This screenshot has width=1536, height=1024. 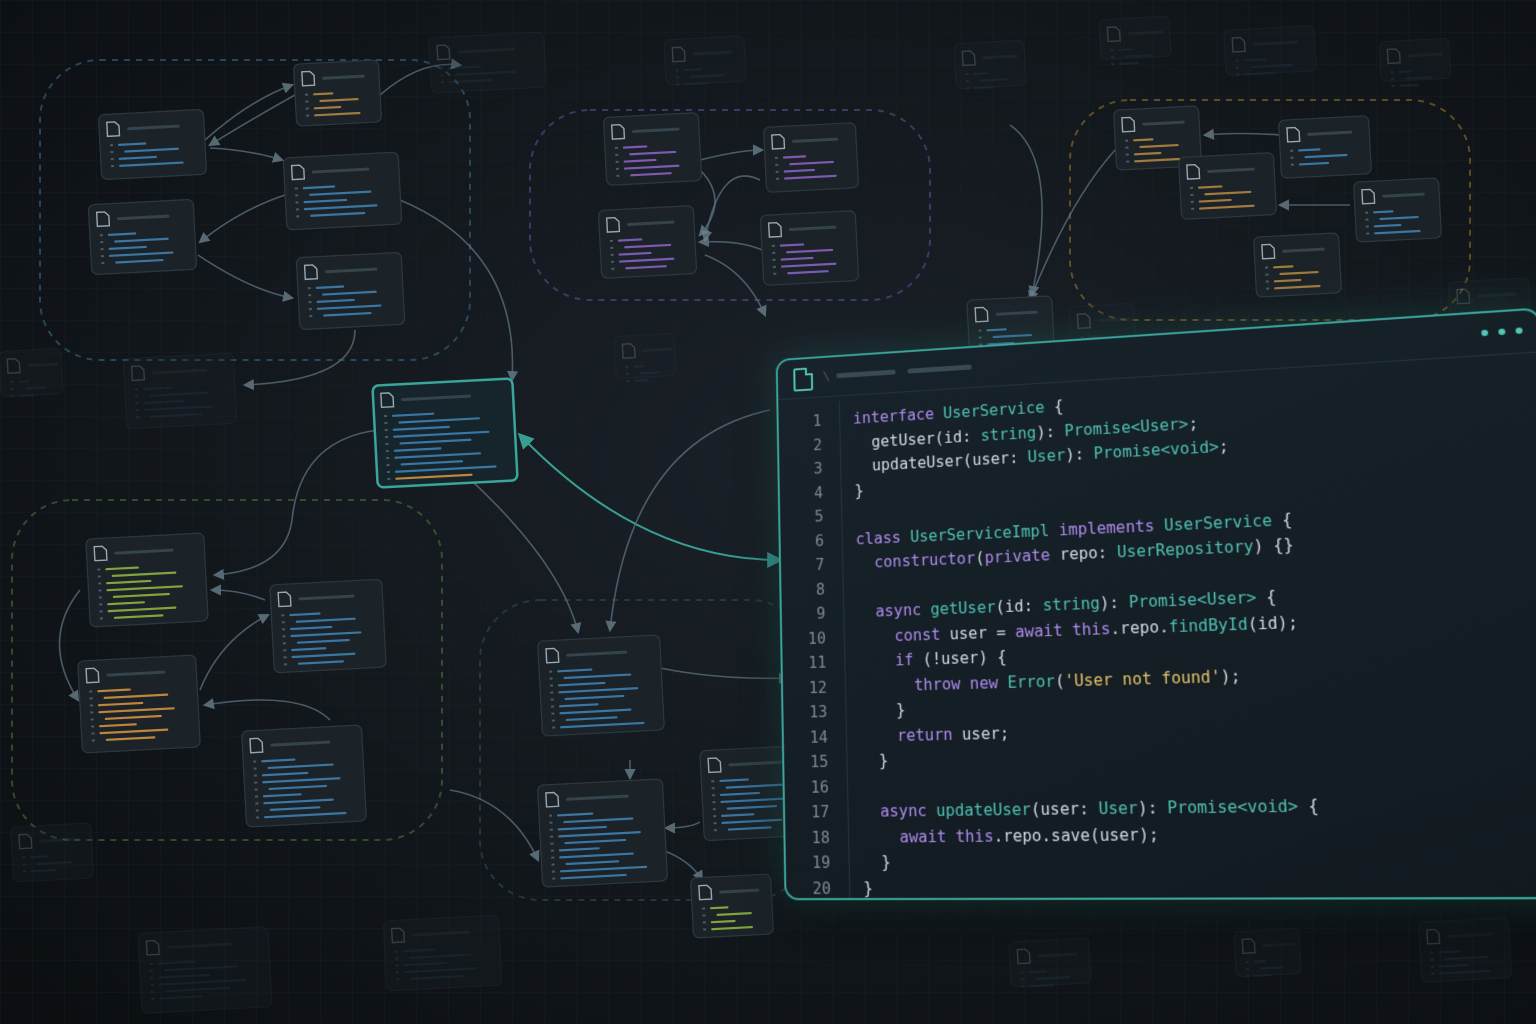 I want to click on code-token: (!user) {, so click(x=964, y=658).